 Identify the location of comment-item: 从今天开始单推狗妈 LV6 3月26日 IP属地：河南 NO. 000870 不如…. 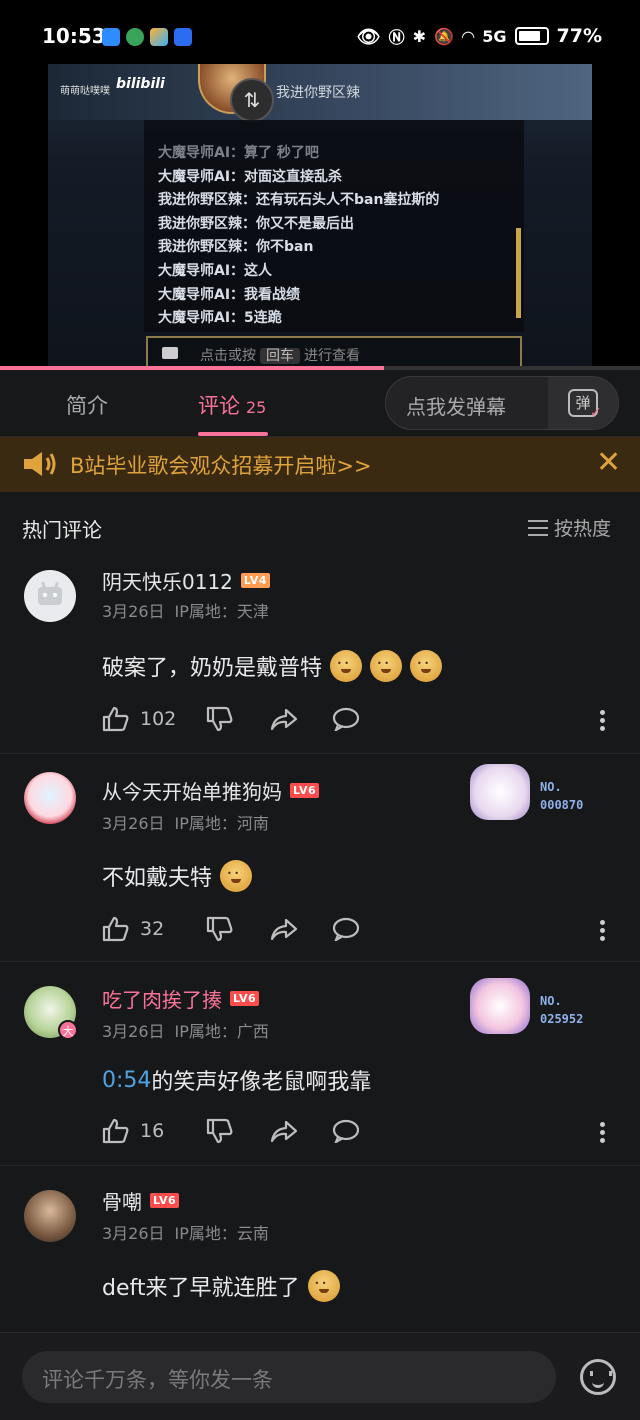
(320, 858).